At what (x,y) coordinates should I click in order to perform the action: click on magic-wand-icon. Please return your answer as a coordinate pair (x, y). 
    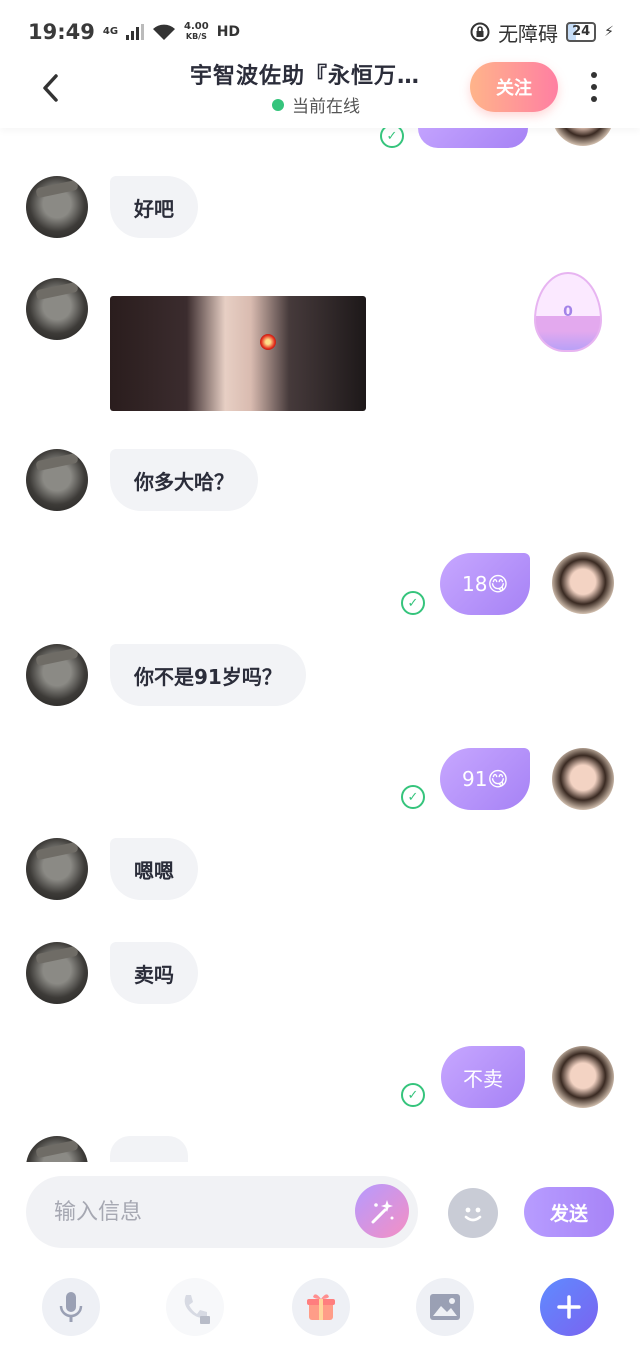
    Looking at the image, I should click on (382, 1212).